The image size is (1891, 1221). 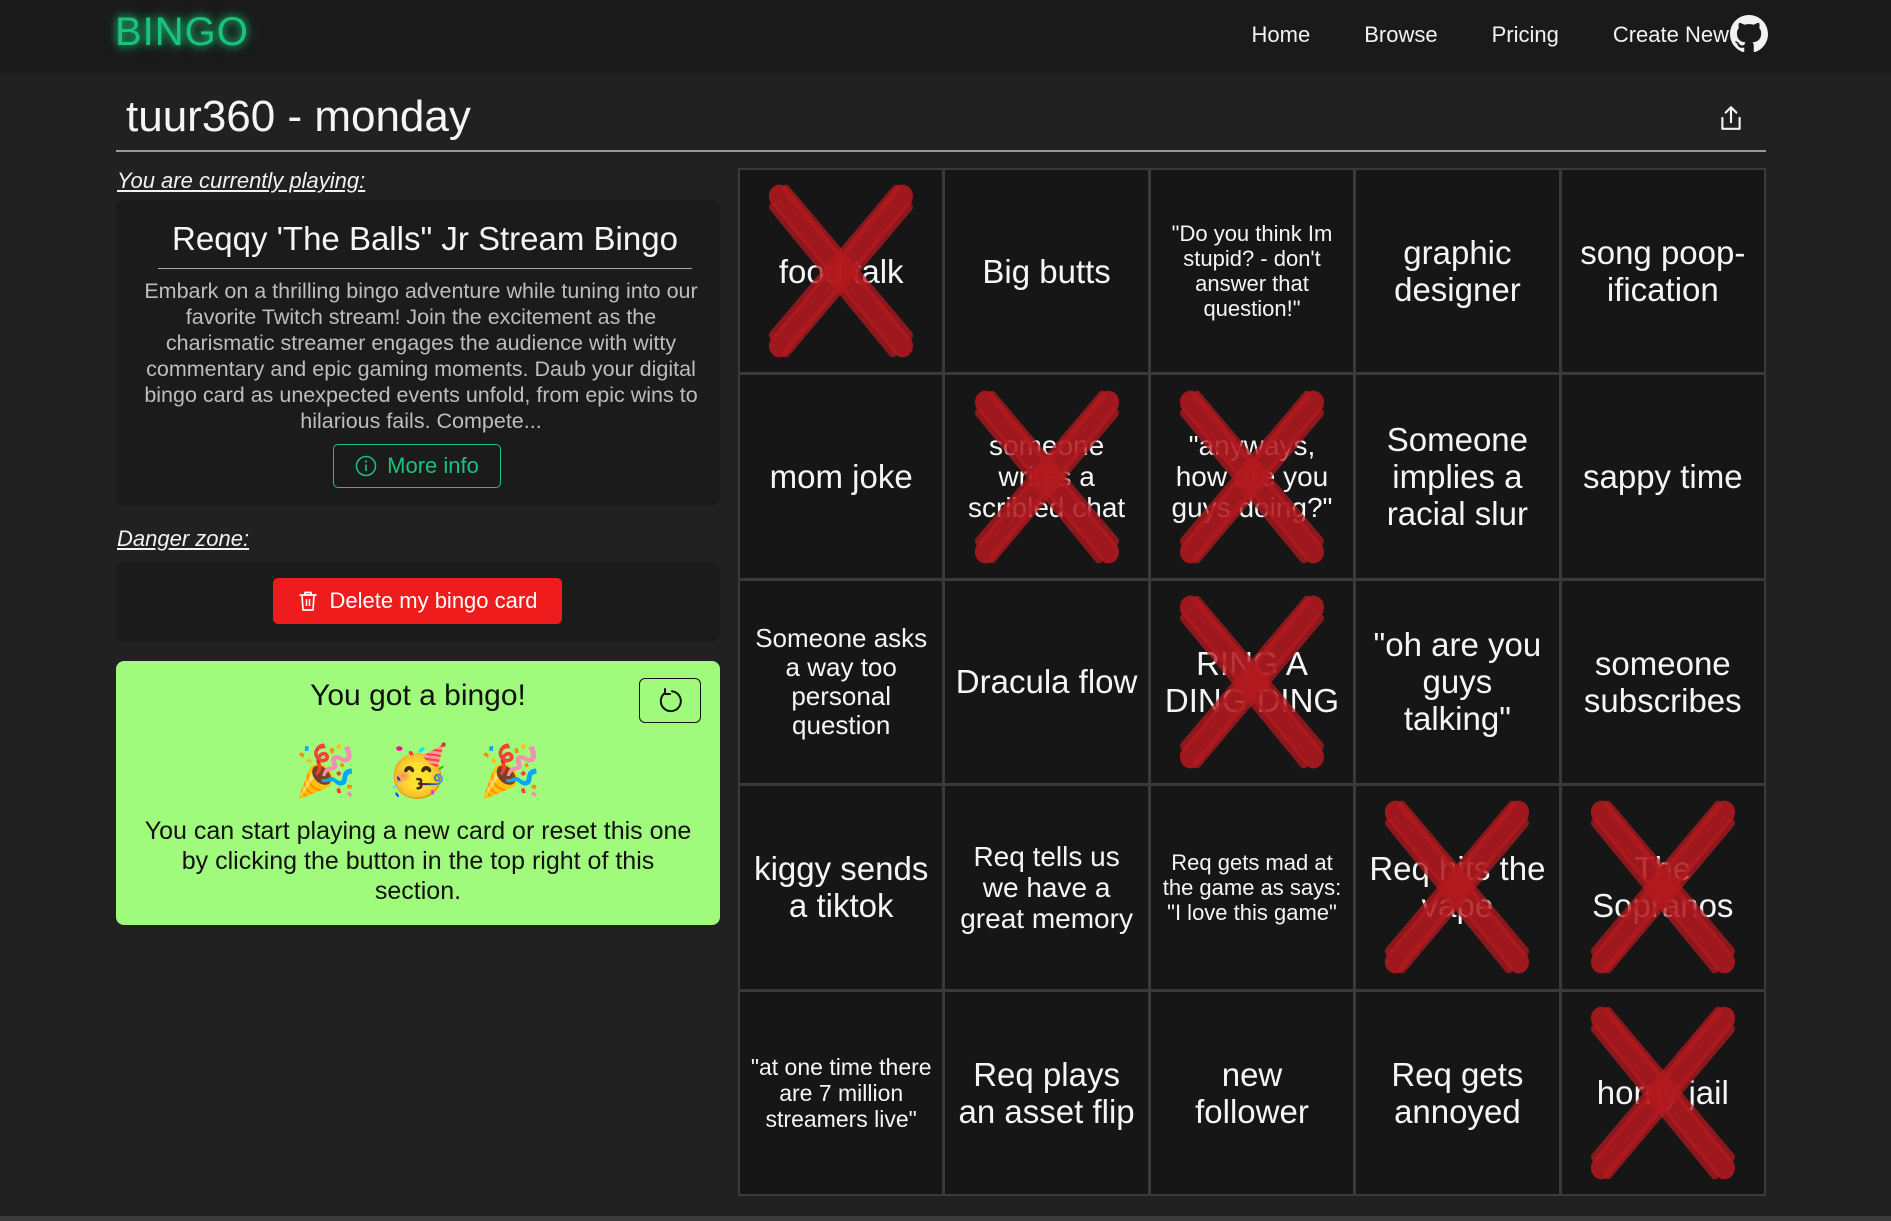 I want to click on bingo-cell-text: Someone implies a racial slur, so click(x=1457, y=477).